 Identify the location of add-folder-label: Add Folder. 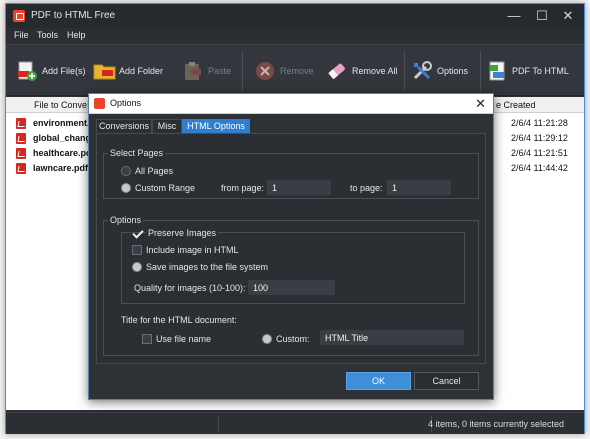
(141, 71).